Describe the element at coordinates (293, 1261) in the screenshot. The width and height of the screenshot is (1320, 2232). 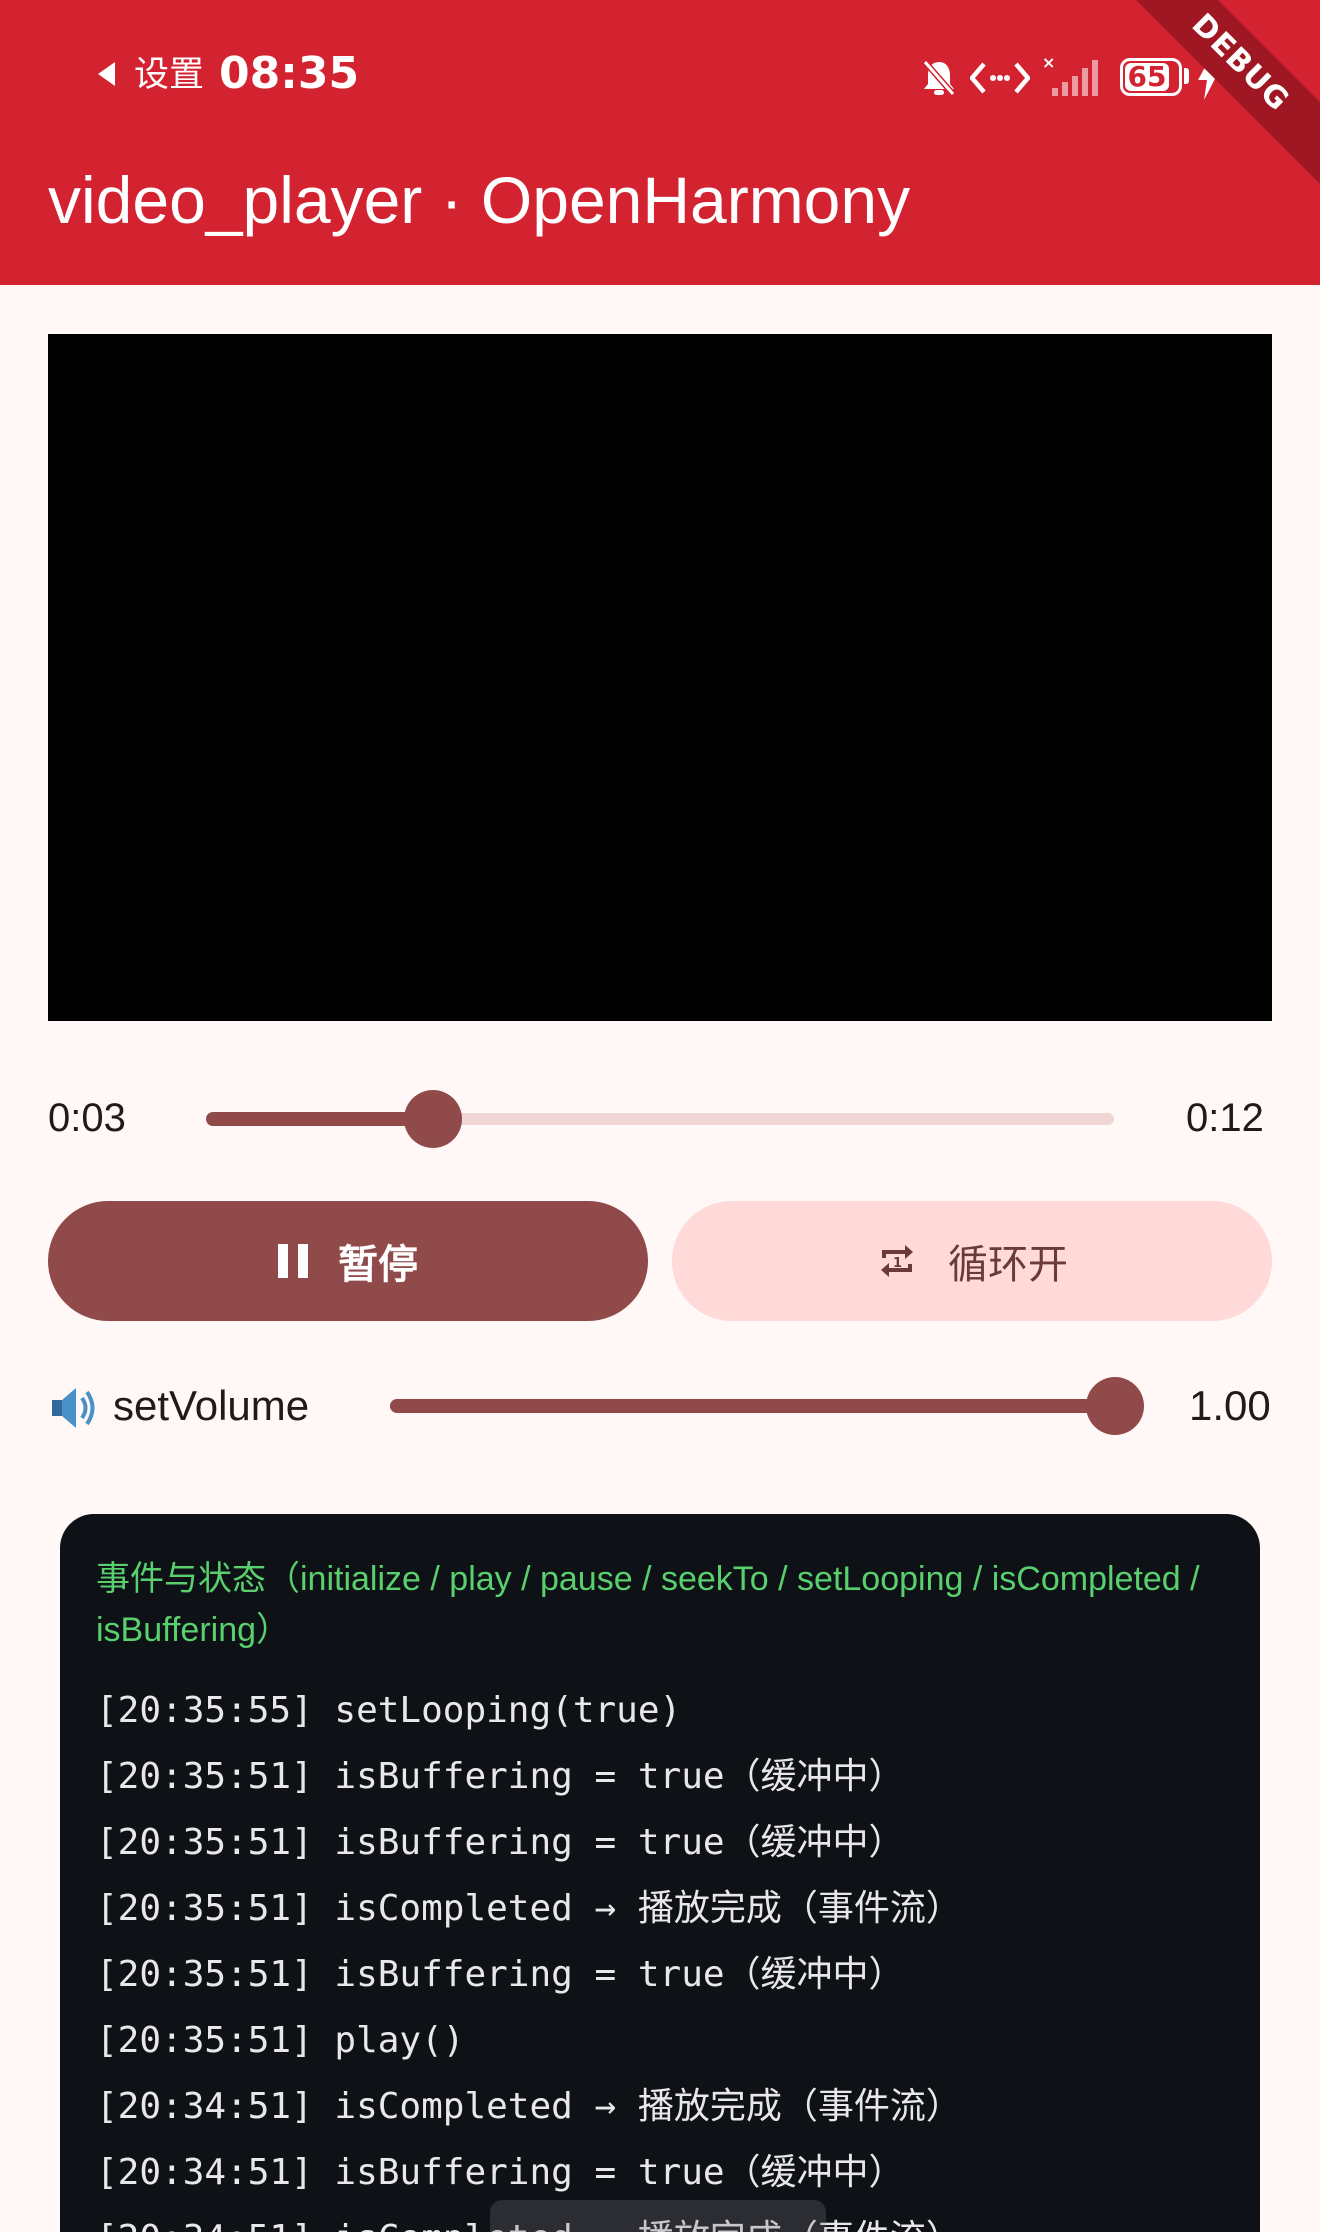
I see `pause-icon` at that location.